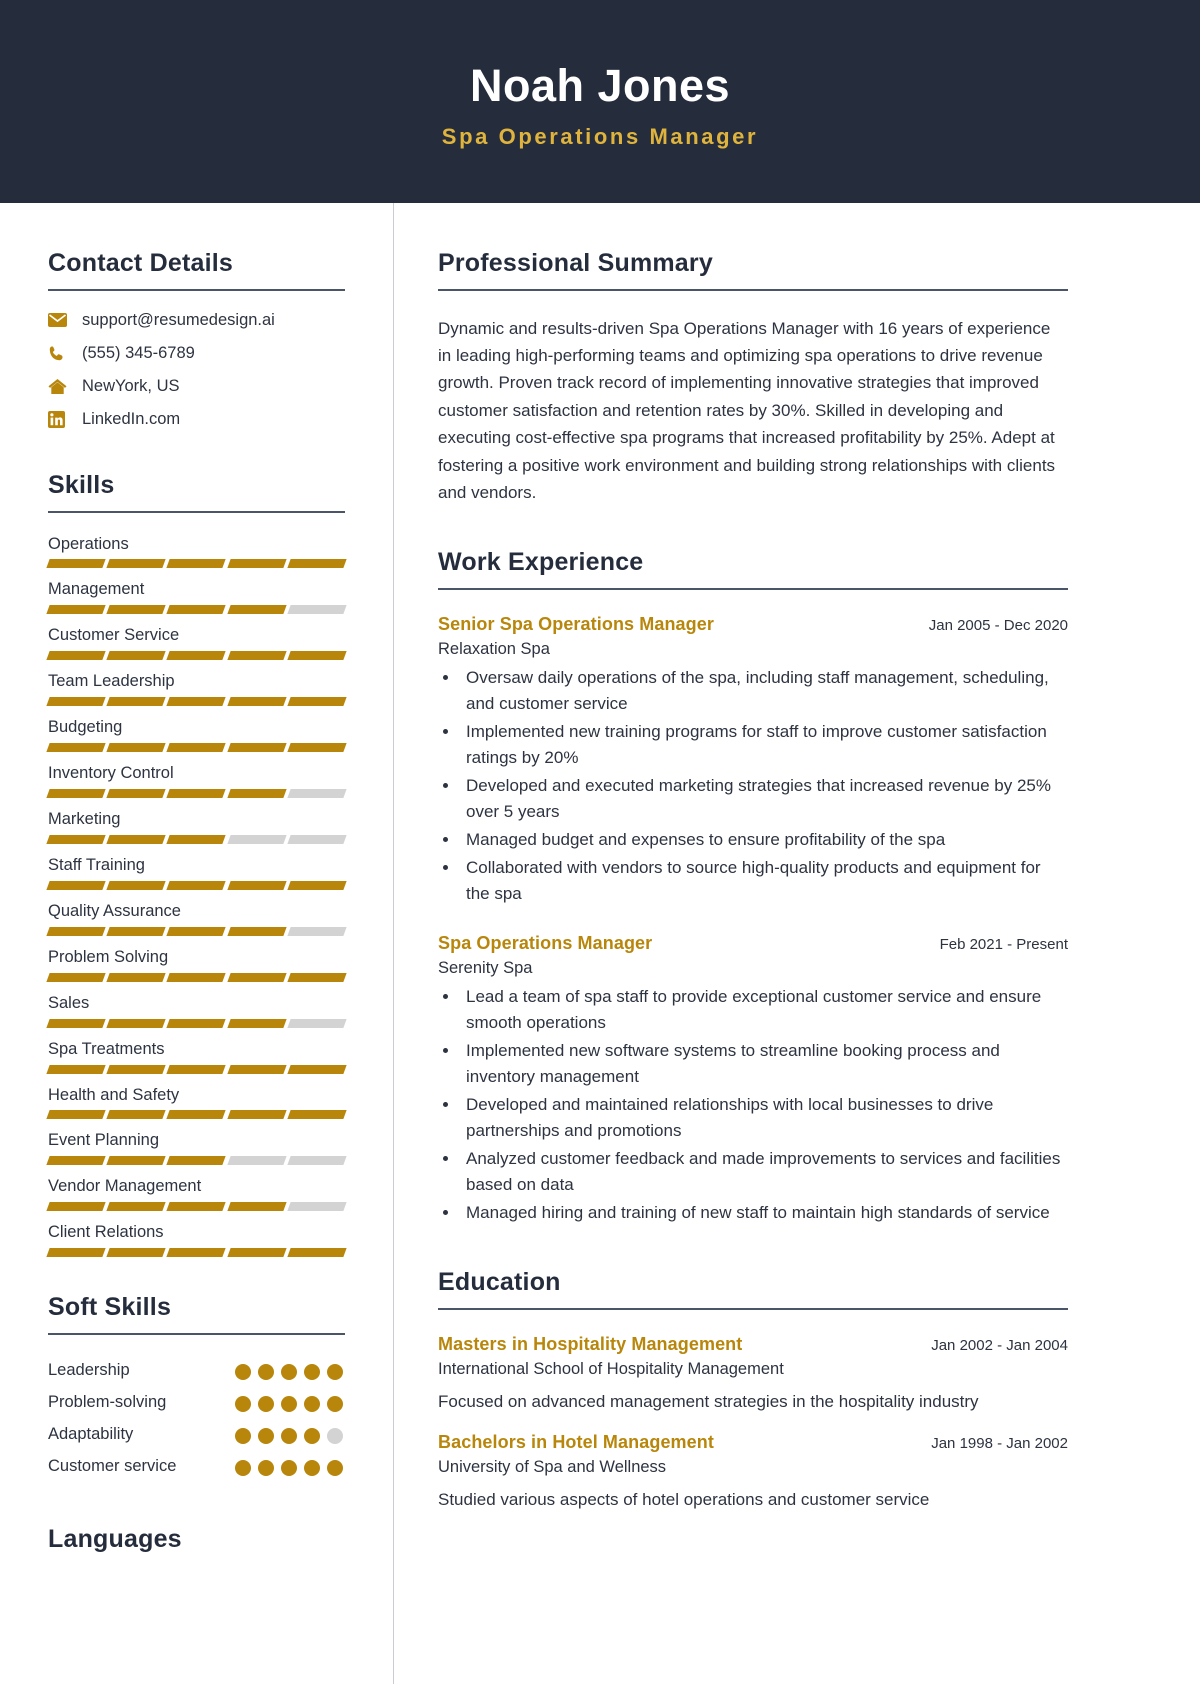  What do you see at coordinates (196, 1239) in the screenshot?
I see `skill-item: Client Relations` at bounding box center [196, 1239].